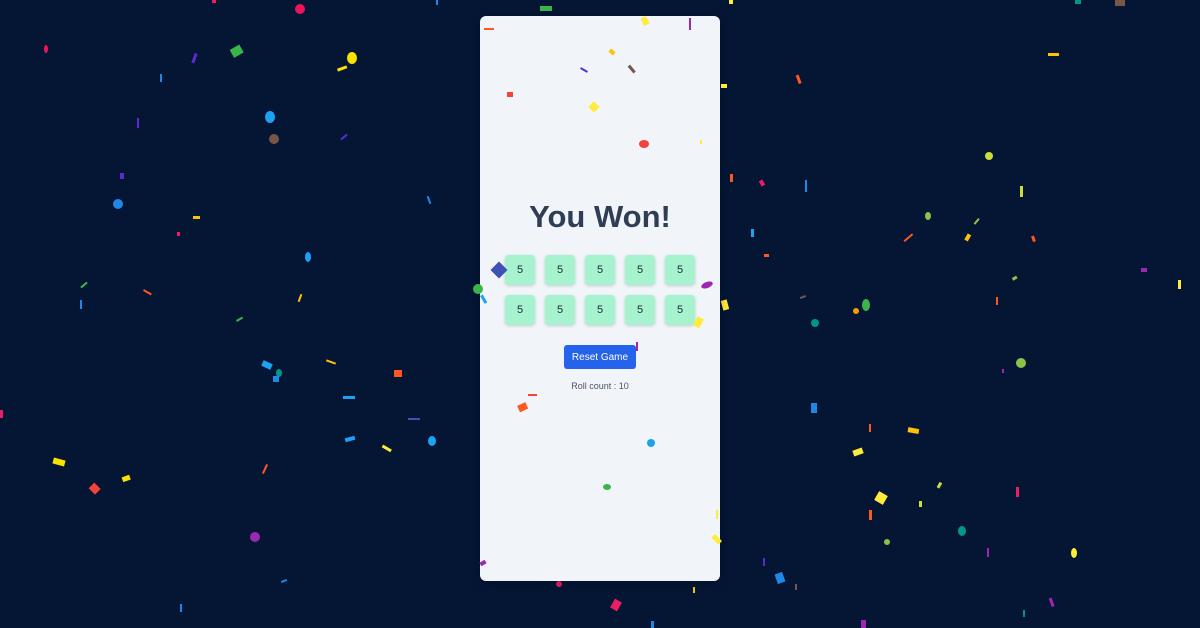 This screenshot has width=1200, height=628. Describe the element at coordinates (600, 357) in the screenshot. I see `reset-game-button: Reset Game` at that location.